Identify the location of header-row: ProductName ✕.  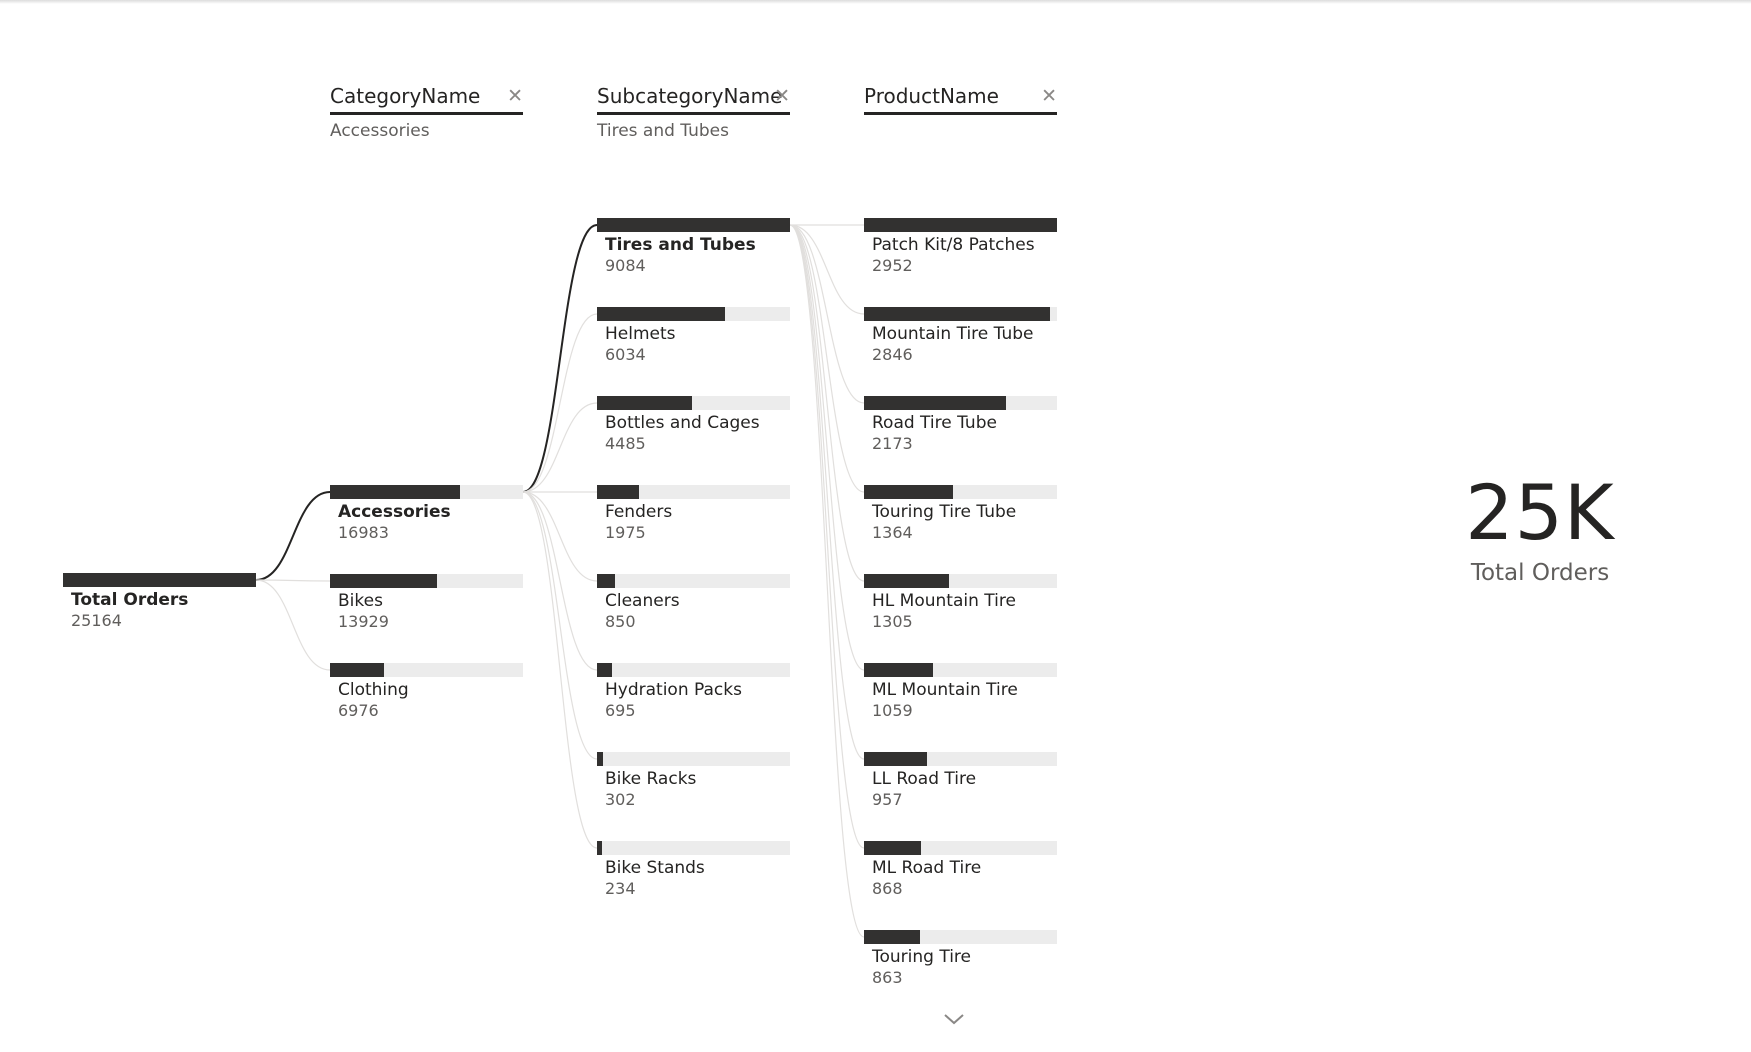
(960, 99).